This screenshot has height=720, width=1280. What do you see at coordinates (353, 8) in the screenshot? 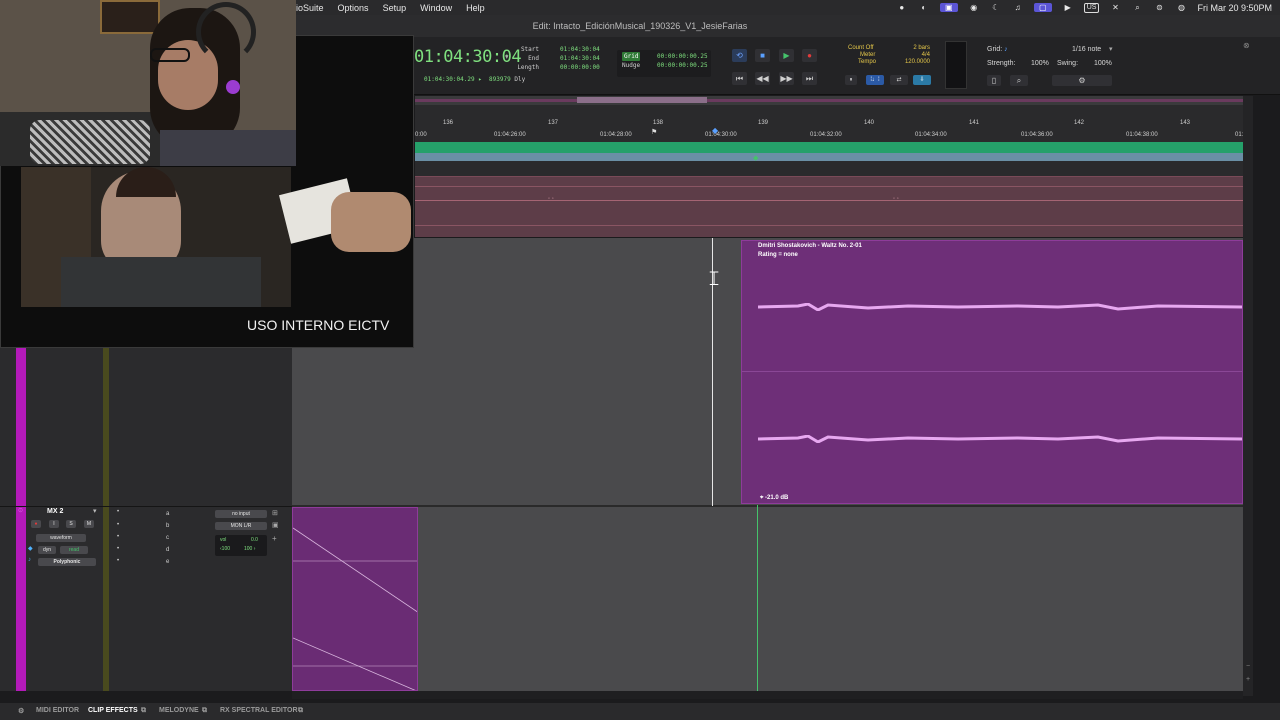
I see `menu-options: Options` at bounding box center [353, 8].